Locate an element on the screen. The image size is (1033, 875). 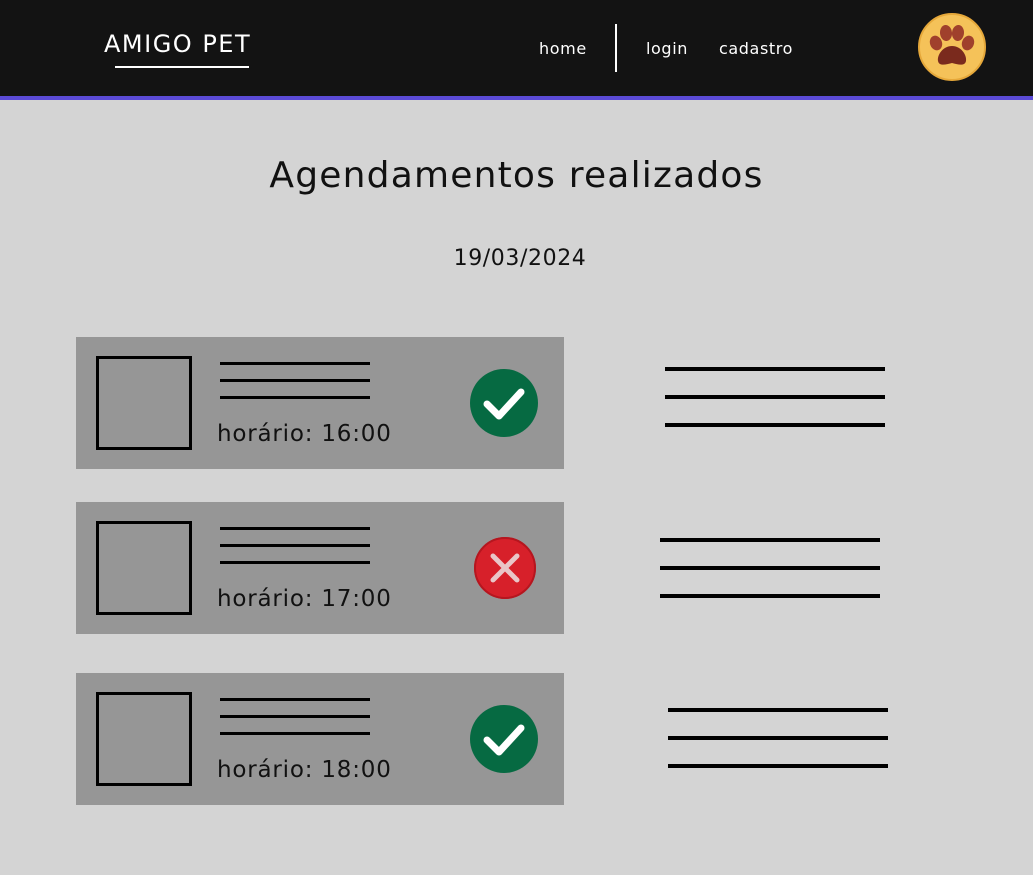
header-accent-line is located at coordinates (516, 98).